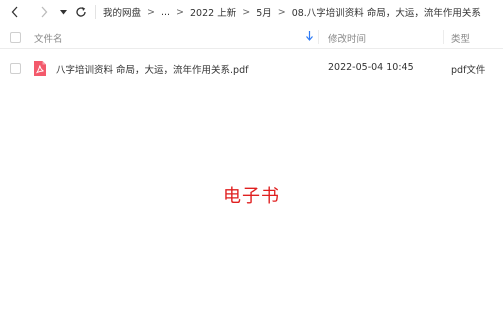  Describe the element at coordinates (371, 67) in the screenshot. I see `file-modified-time: 2022-05-04 10:45` at that location.